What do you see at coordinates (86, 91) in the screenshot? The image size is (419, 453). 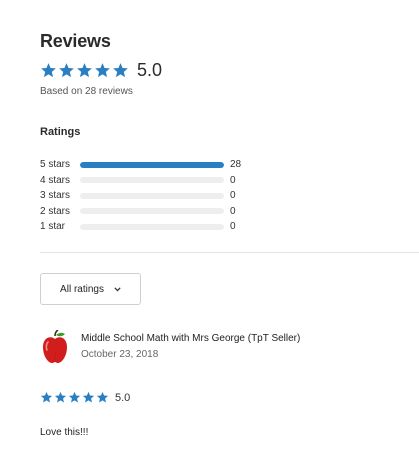 I see `review-count: Based on 28 reviews` at bounding box center [86, 91].